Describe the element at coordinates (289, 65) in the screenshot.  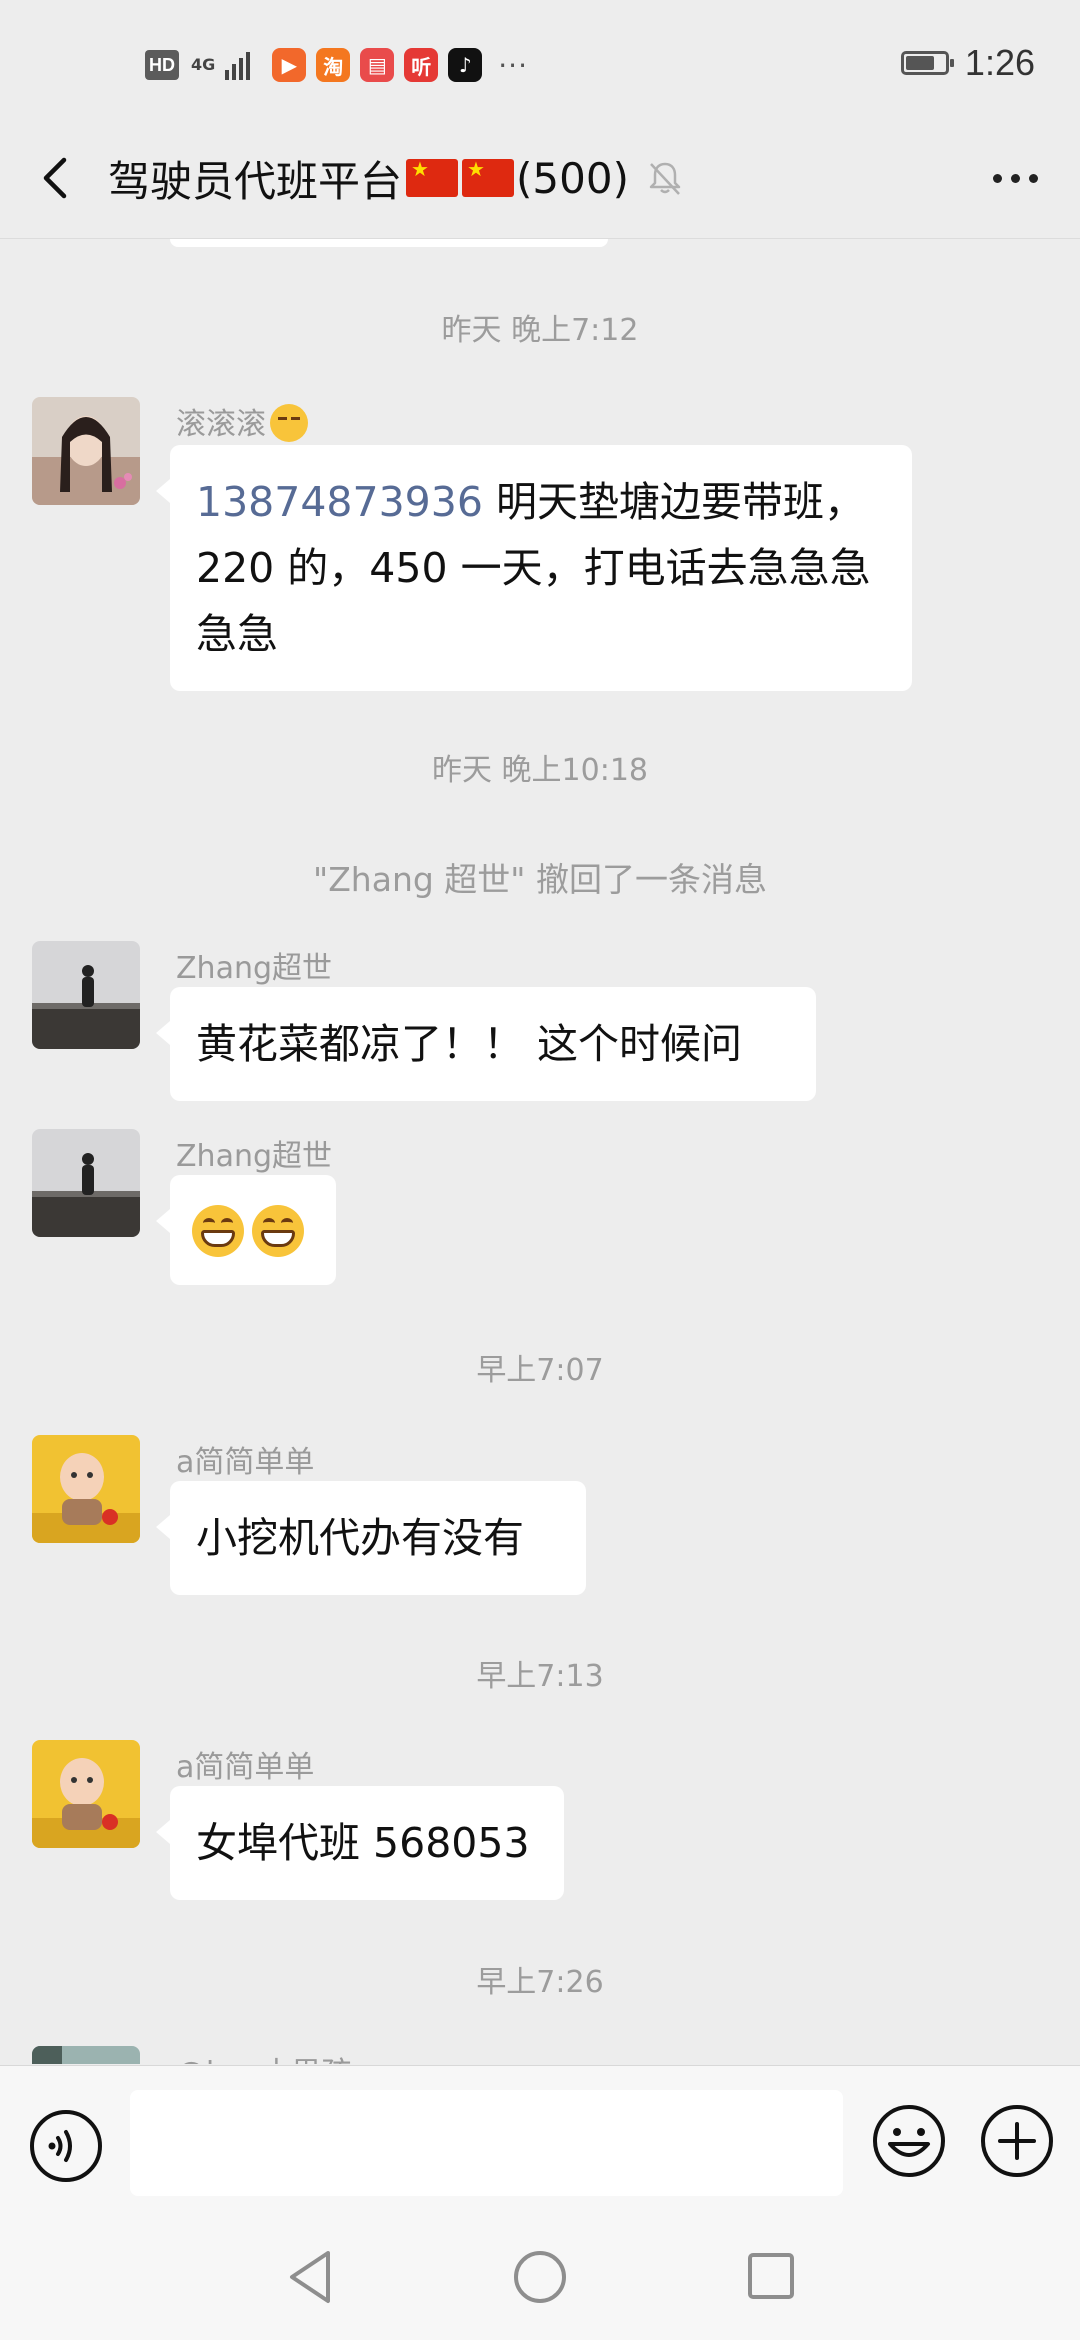
I see `video-app-icon: ▶` at that location.